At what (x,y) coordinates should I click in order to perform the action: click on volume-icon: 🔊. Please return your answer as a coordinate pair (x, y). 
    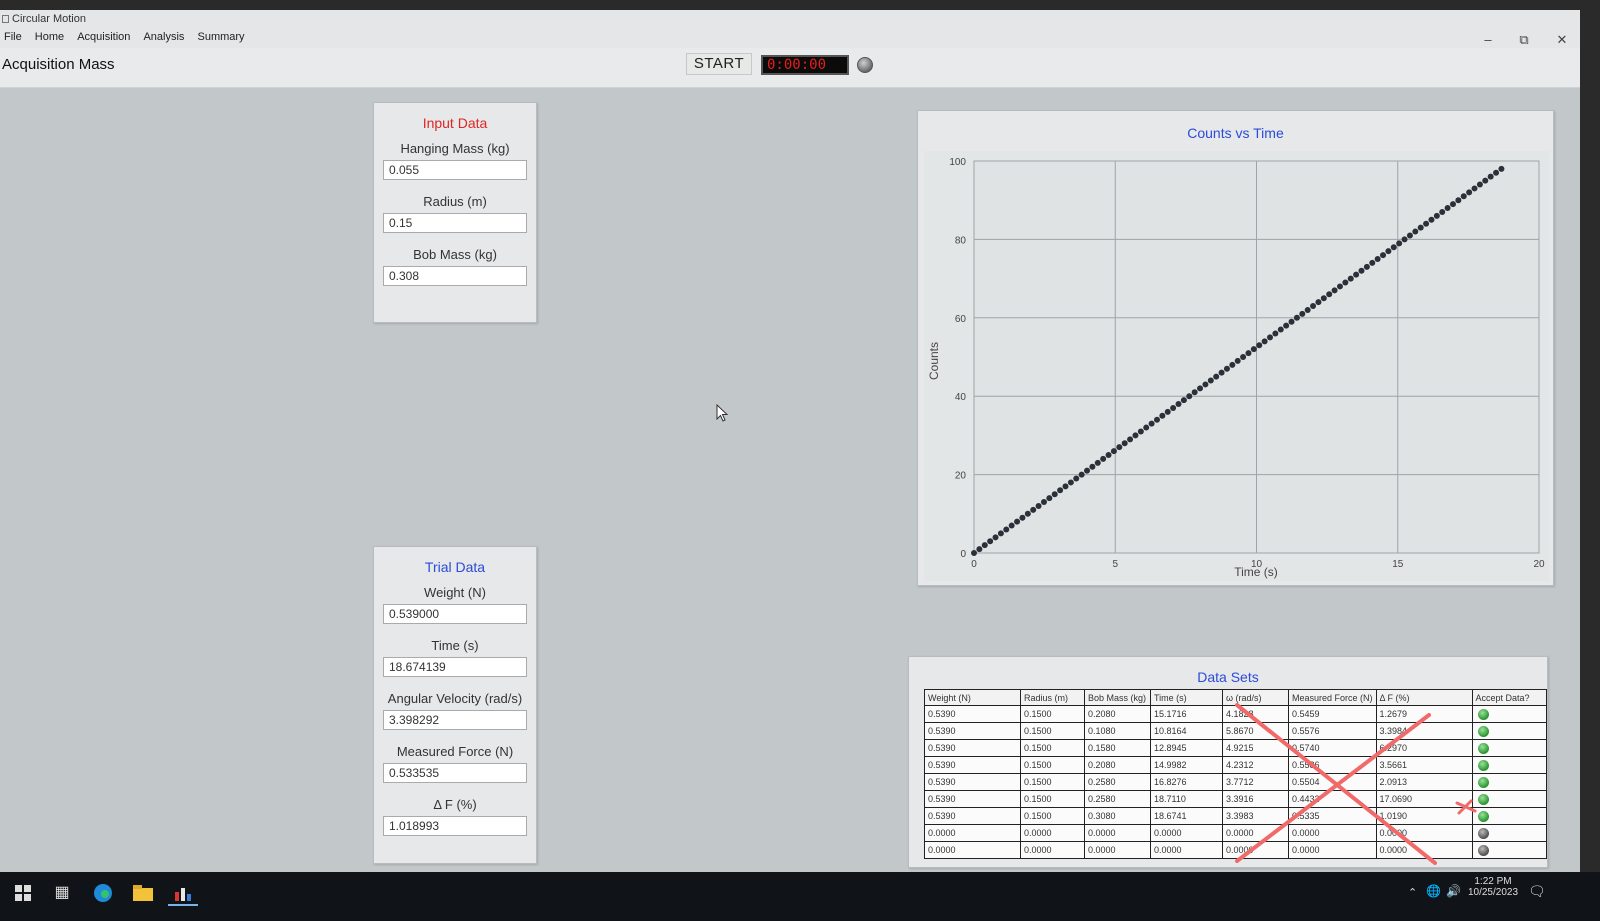
    Looking at the image, I should click on (1453, 891).